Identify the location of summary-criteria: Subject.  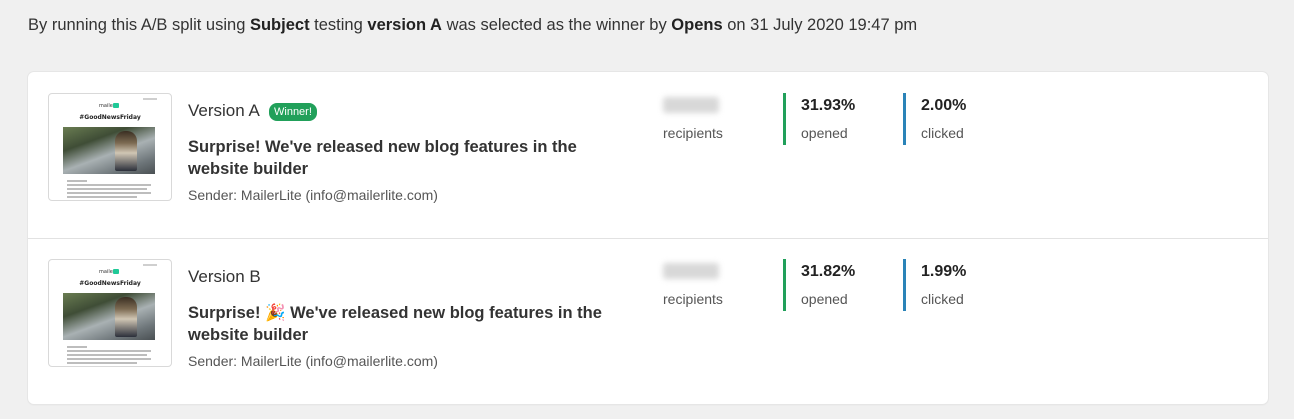
(279, 25).